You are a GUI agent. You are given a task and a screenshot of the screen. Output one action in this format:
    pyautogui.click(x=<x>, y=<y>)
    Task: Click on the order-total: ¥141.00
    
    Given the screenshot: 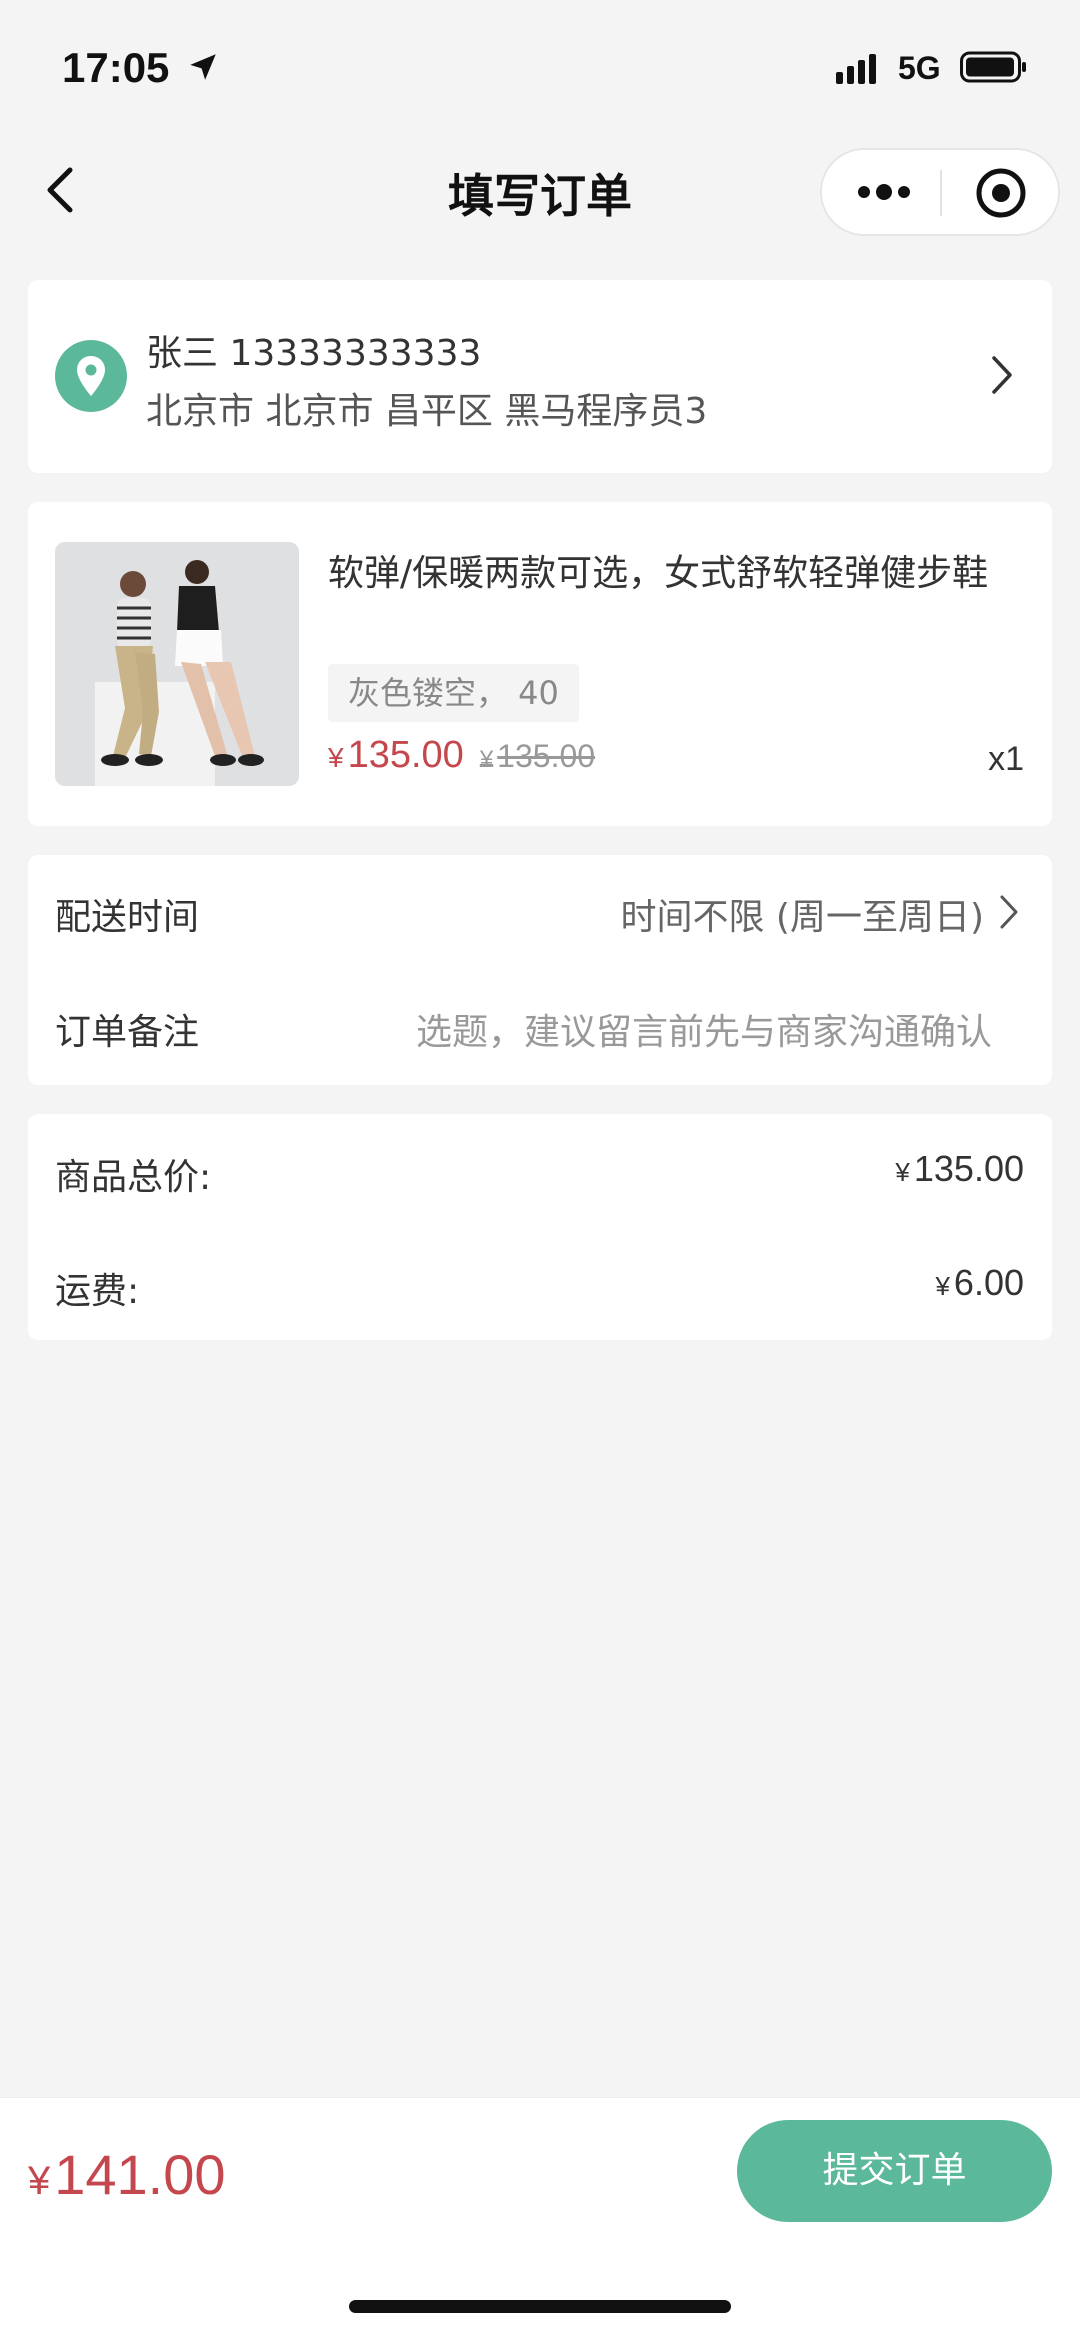 What is the action you would take?
    pyautogui.click(x=127, y=2174)
    